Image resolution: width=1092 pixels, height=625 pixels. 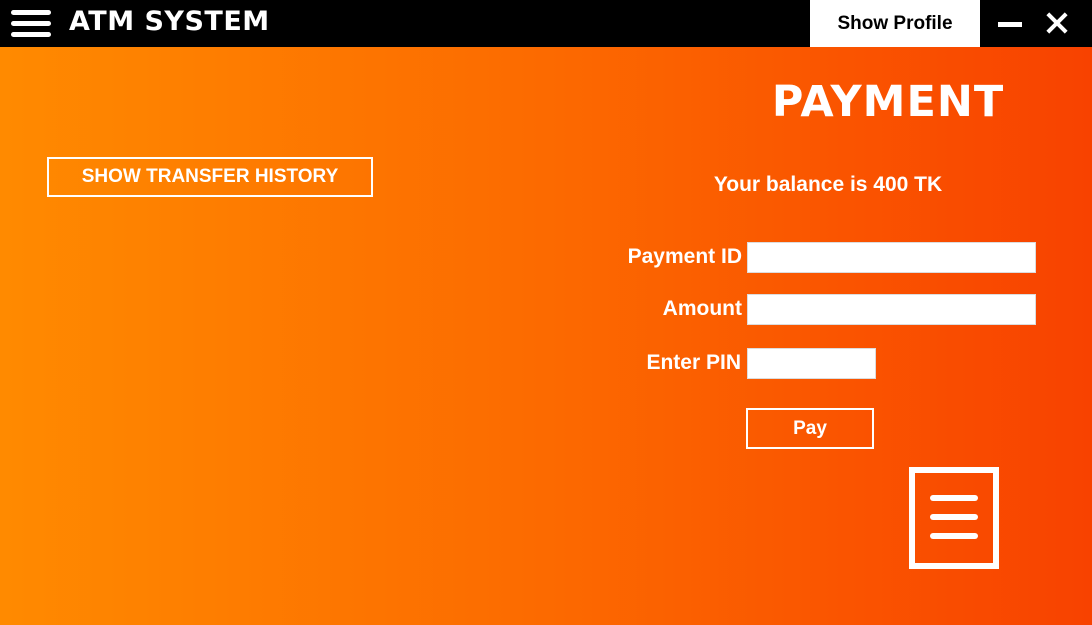 What do you see at coordinates (684, 256) in the screenshot?
I see `payment-id-label: Payment ID` at bounding box center [684, 256].